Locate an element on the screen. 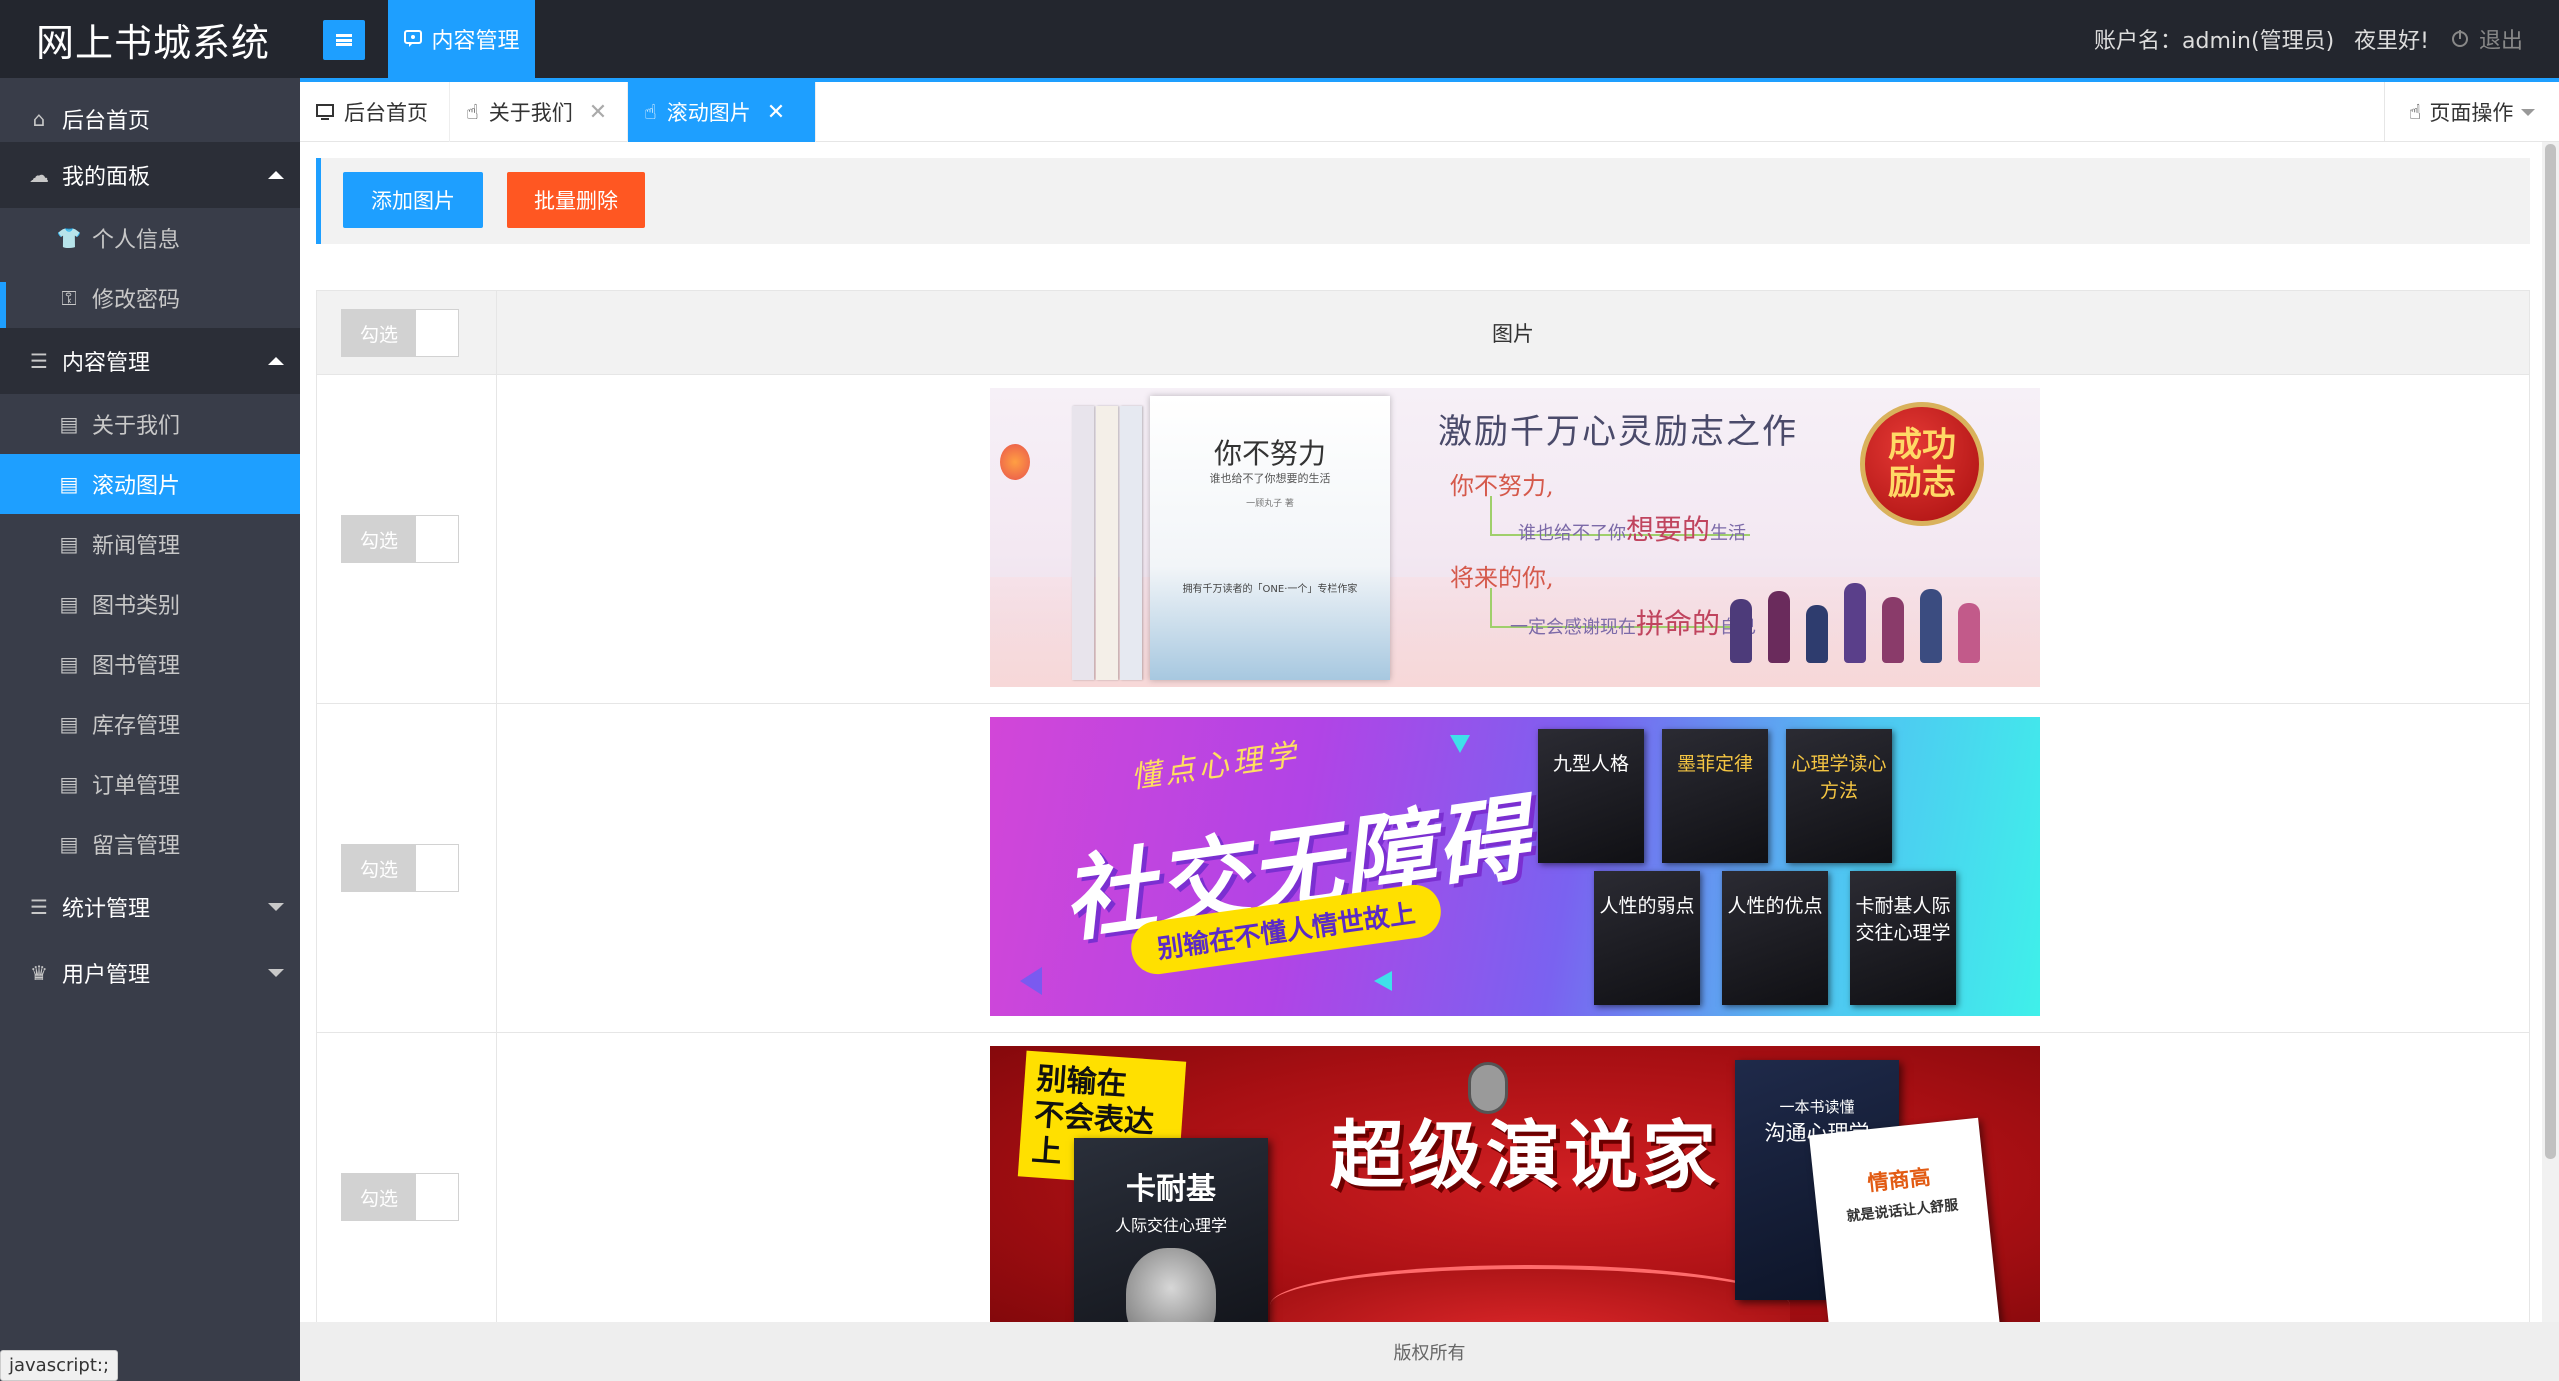  tab-label: 滚动图片 is located at coordinates (708, 113).